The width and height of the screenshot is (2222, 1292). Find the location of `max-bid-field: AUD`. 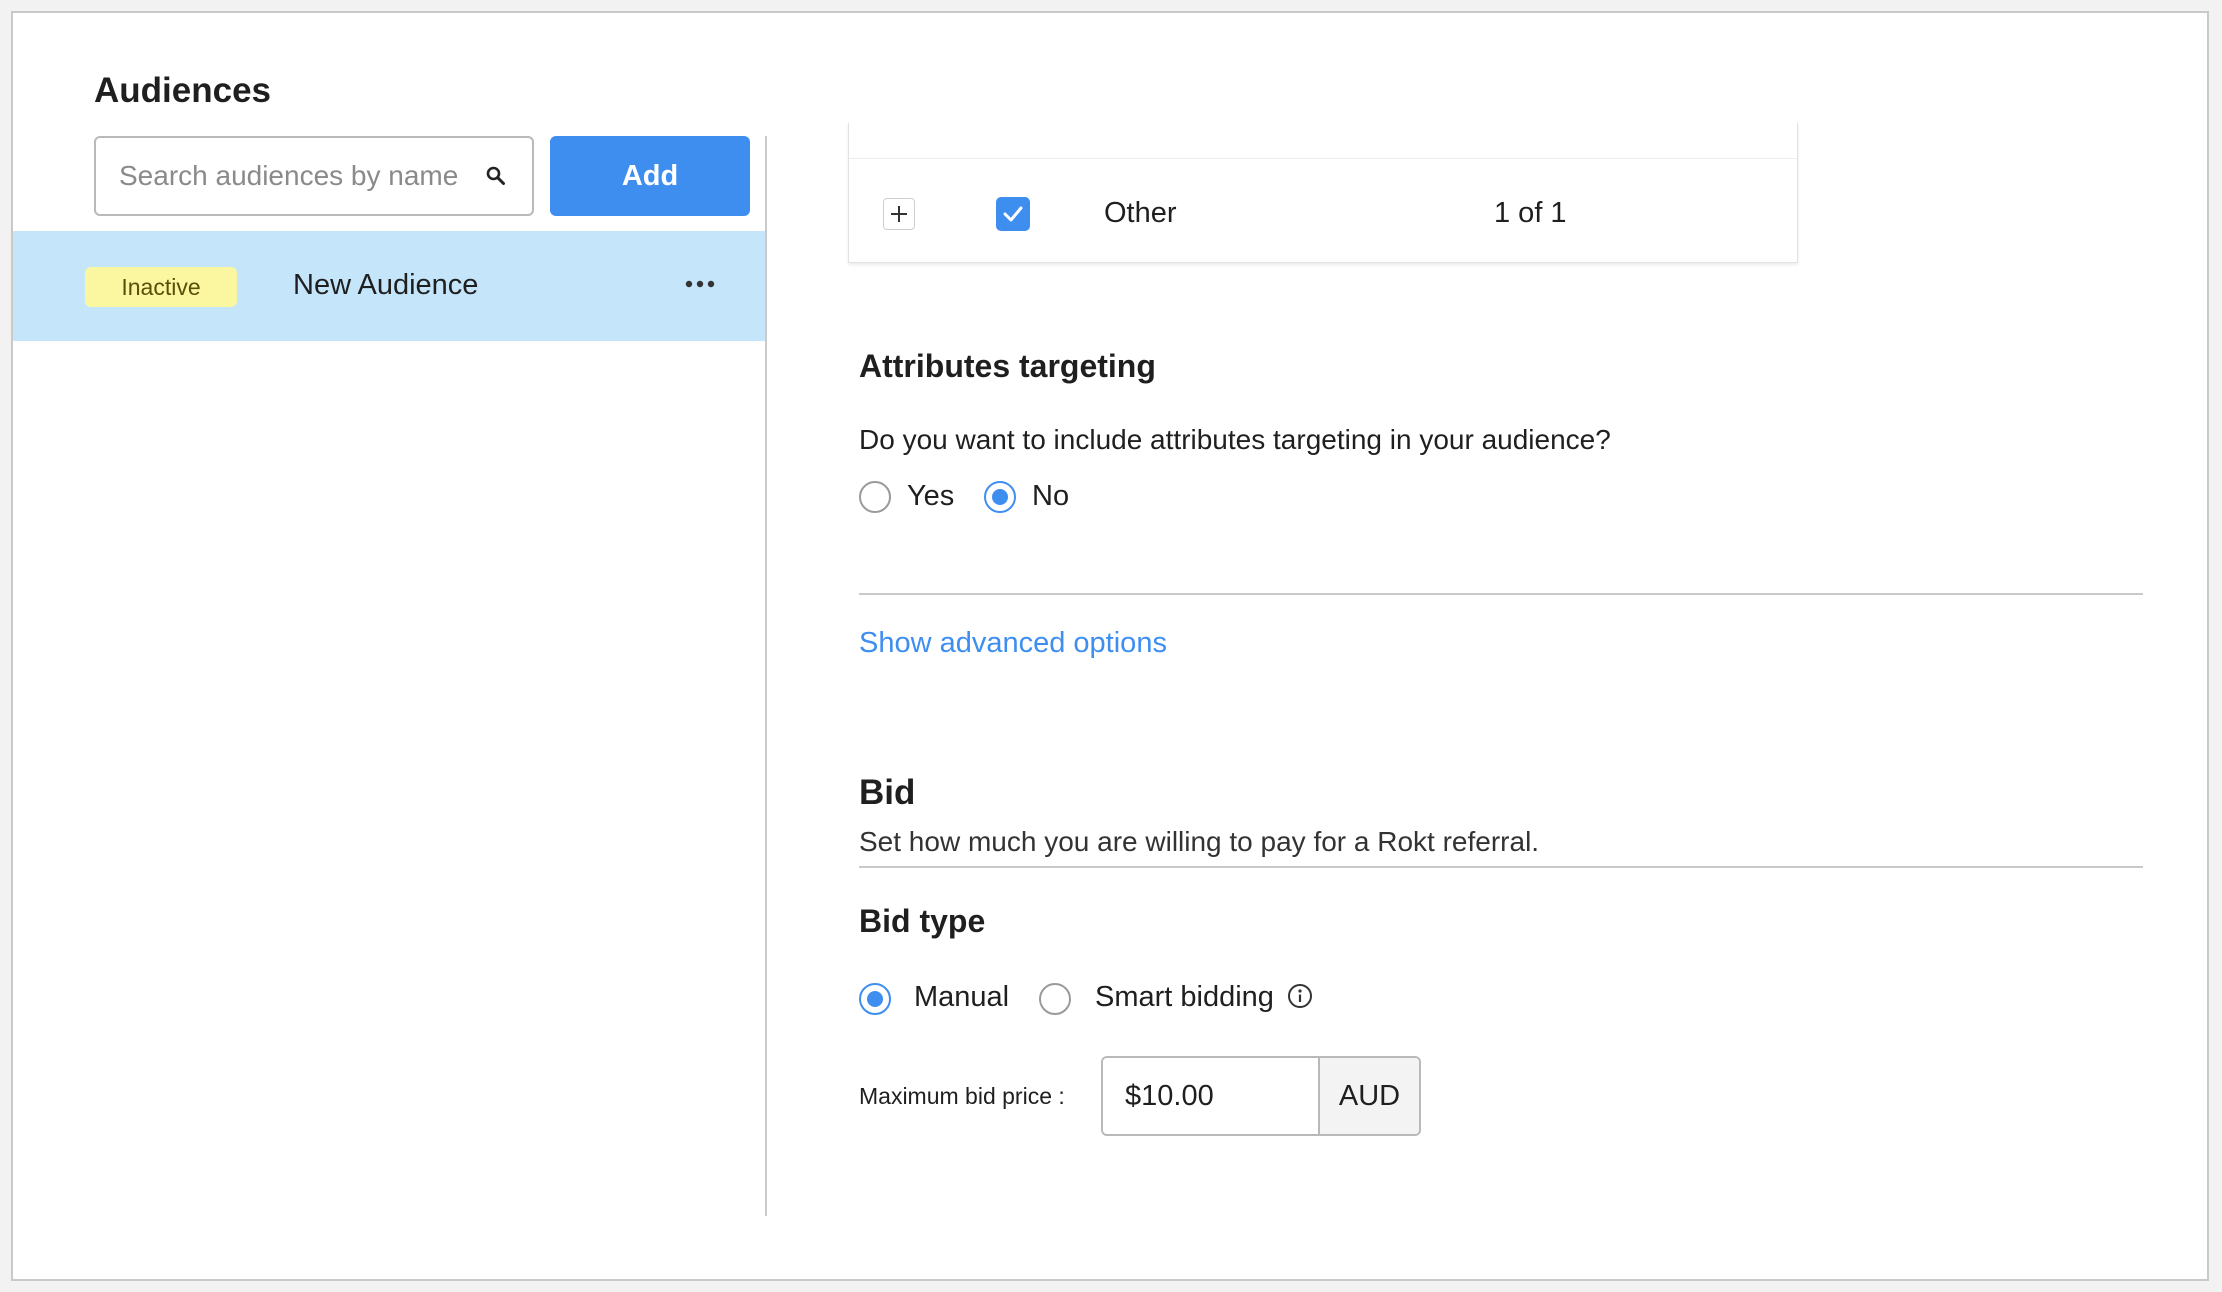

max-bid-field: AUD is located at coordinates (1261, 1096).